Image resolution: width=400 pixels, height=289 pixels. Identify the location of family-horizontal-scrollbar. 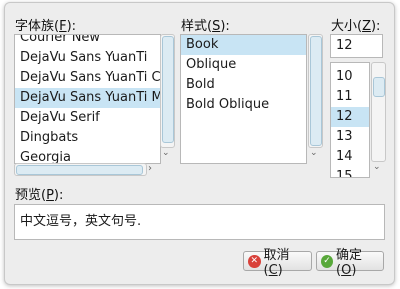
(80, 169).